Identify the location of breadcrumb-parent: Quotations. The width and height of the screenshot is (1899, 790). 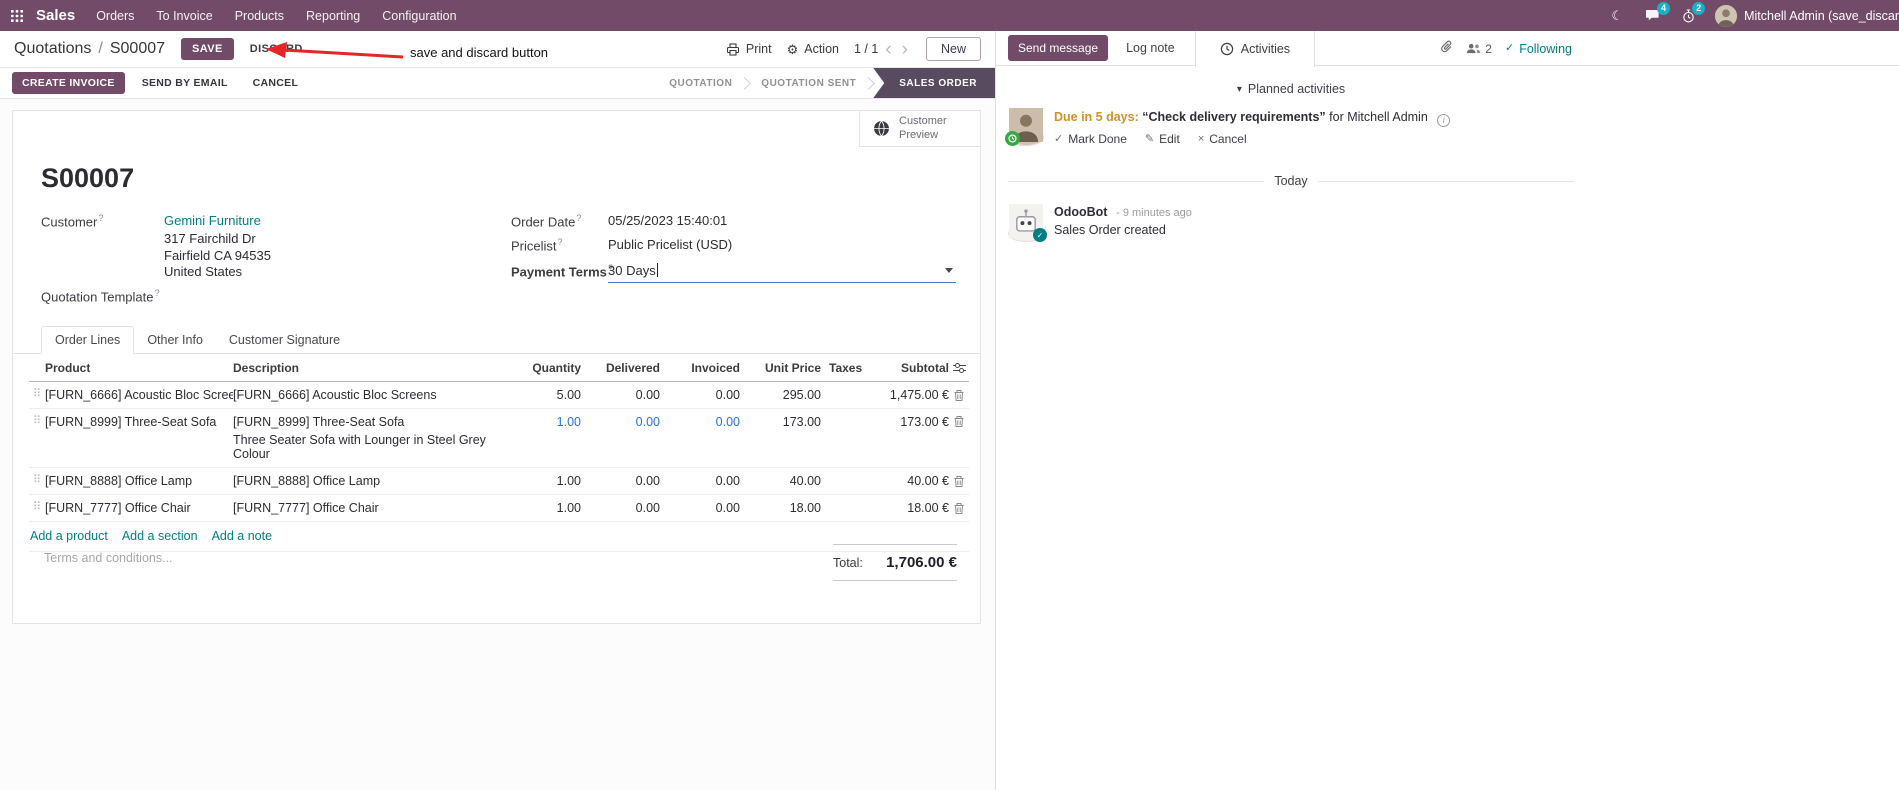
(52, 49).